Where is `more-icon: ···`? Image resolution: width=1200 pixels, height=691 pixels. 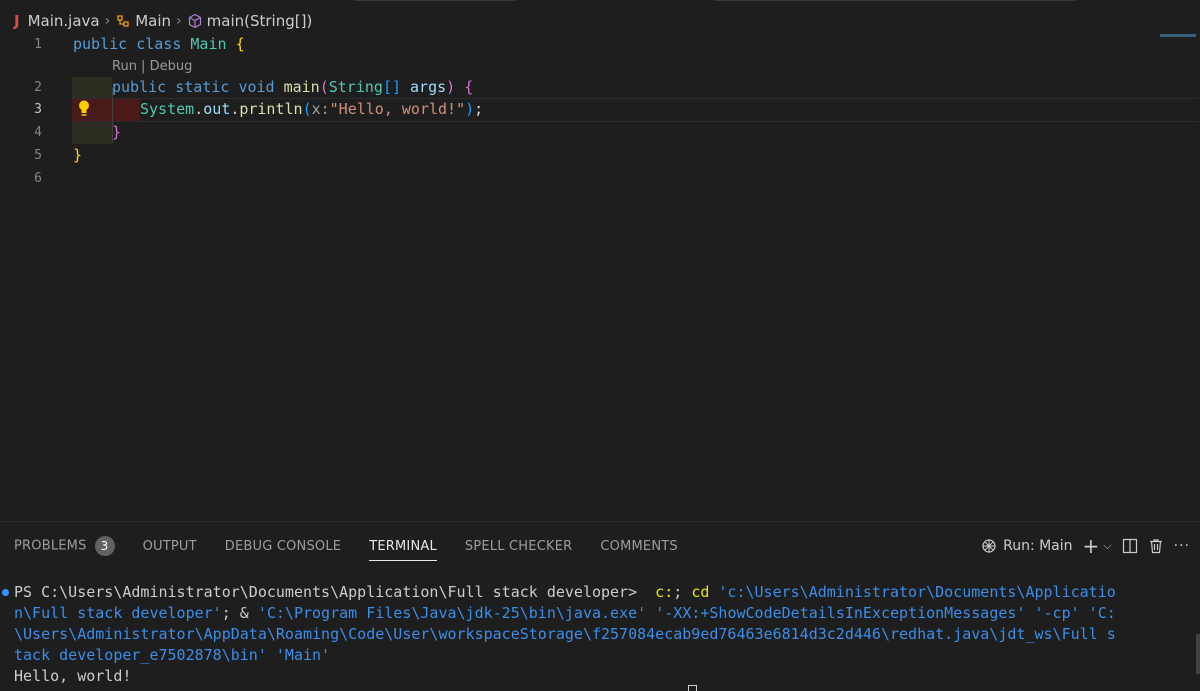 more-icon: ··· is located at coordinates (1182, 546).